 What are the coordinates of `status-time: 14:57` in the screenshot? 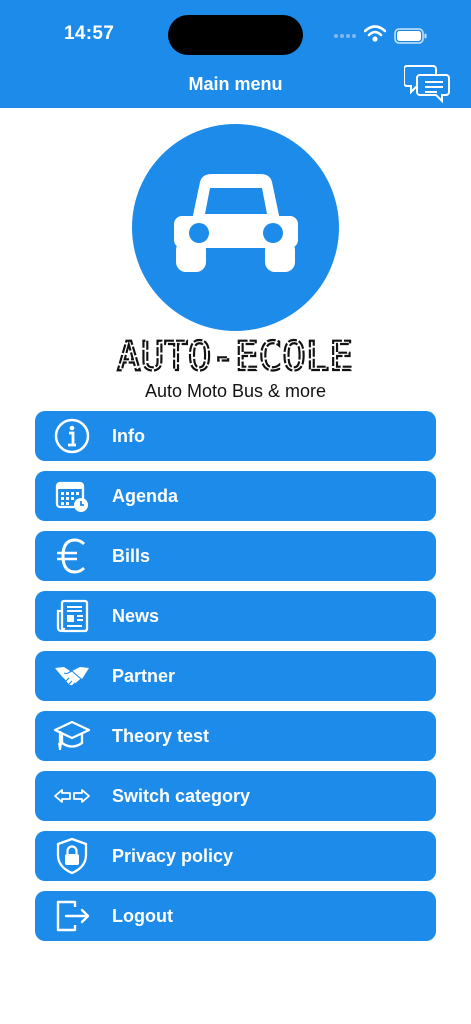 It's located at (89, 33).